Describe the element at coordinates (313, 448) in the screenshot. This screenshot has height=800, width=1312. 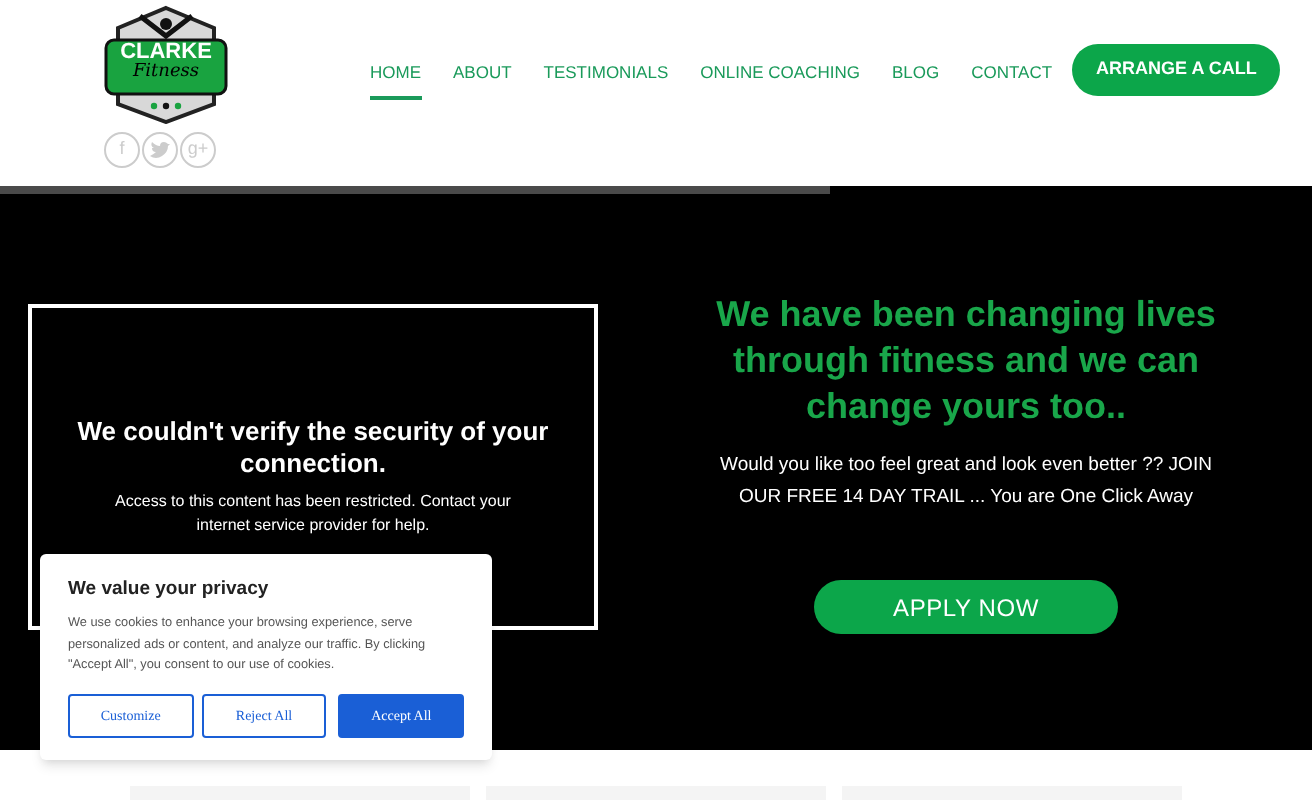
I see `error-title: We couldn't verify the security of your connection.` at that location.